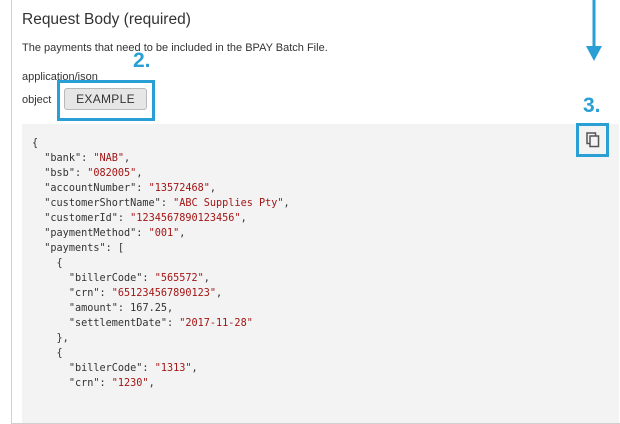 The image size is (620, 424). I want to click on copy-icon, so click(592, 140).